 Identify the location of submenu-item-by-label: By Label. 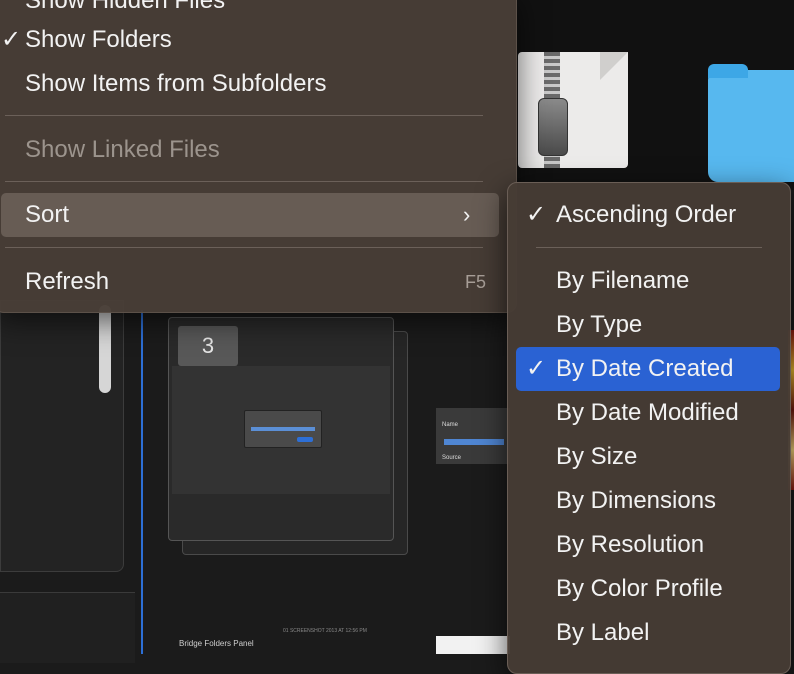
(648, 633).